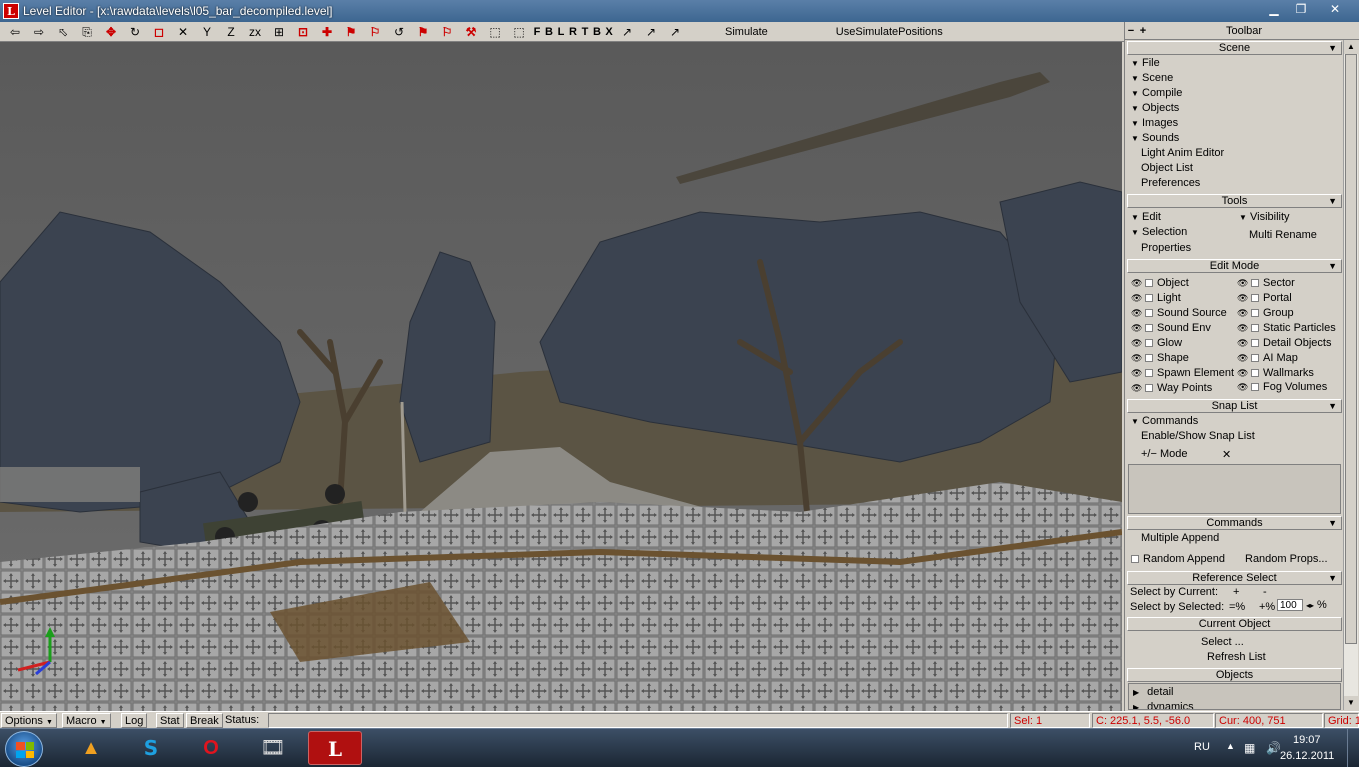 The image size is (1359, 767). What do you see at coordinates (585, 32) in the screenshot?
I see `view-top-button: T` at bounding box center [585, 32].